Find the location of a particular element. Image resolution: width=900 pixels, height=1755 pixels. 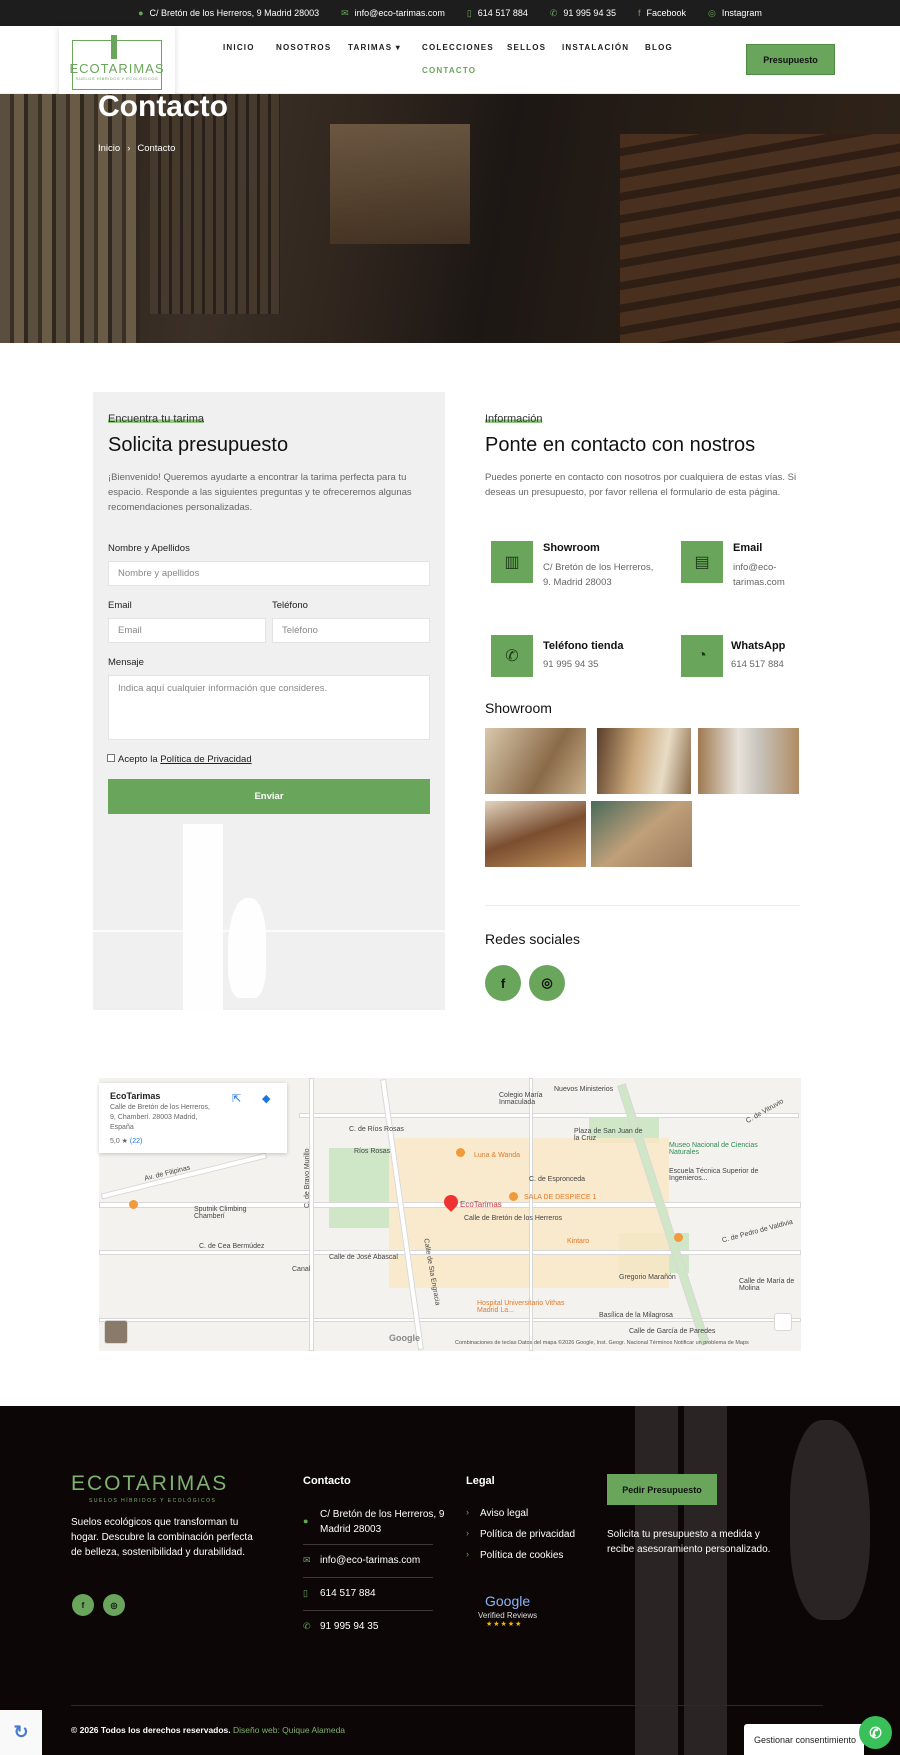

breadcrumb-current: Contacto is located at coordinates (156, 148).